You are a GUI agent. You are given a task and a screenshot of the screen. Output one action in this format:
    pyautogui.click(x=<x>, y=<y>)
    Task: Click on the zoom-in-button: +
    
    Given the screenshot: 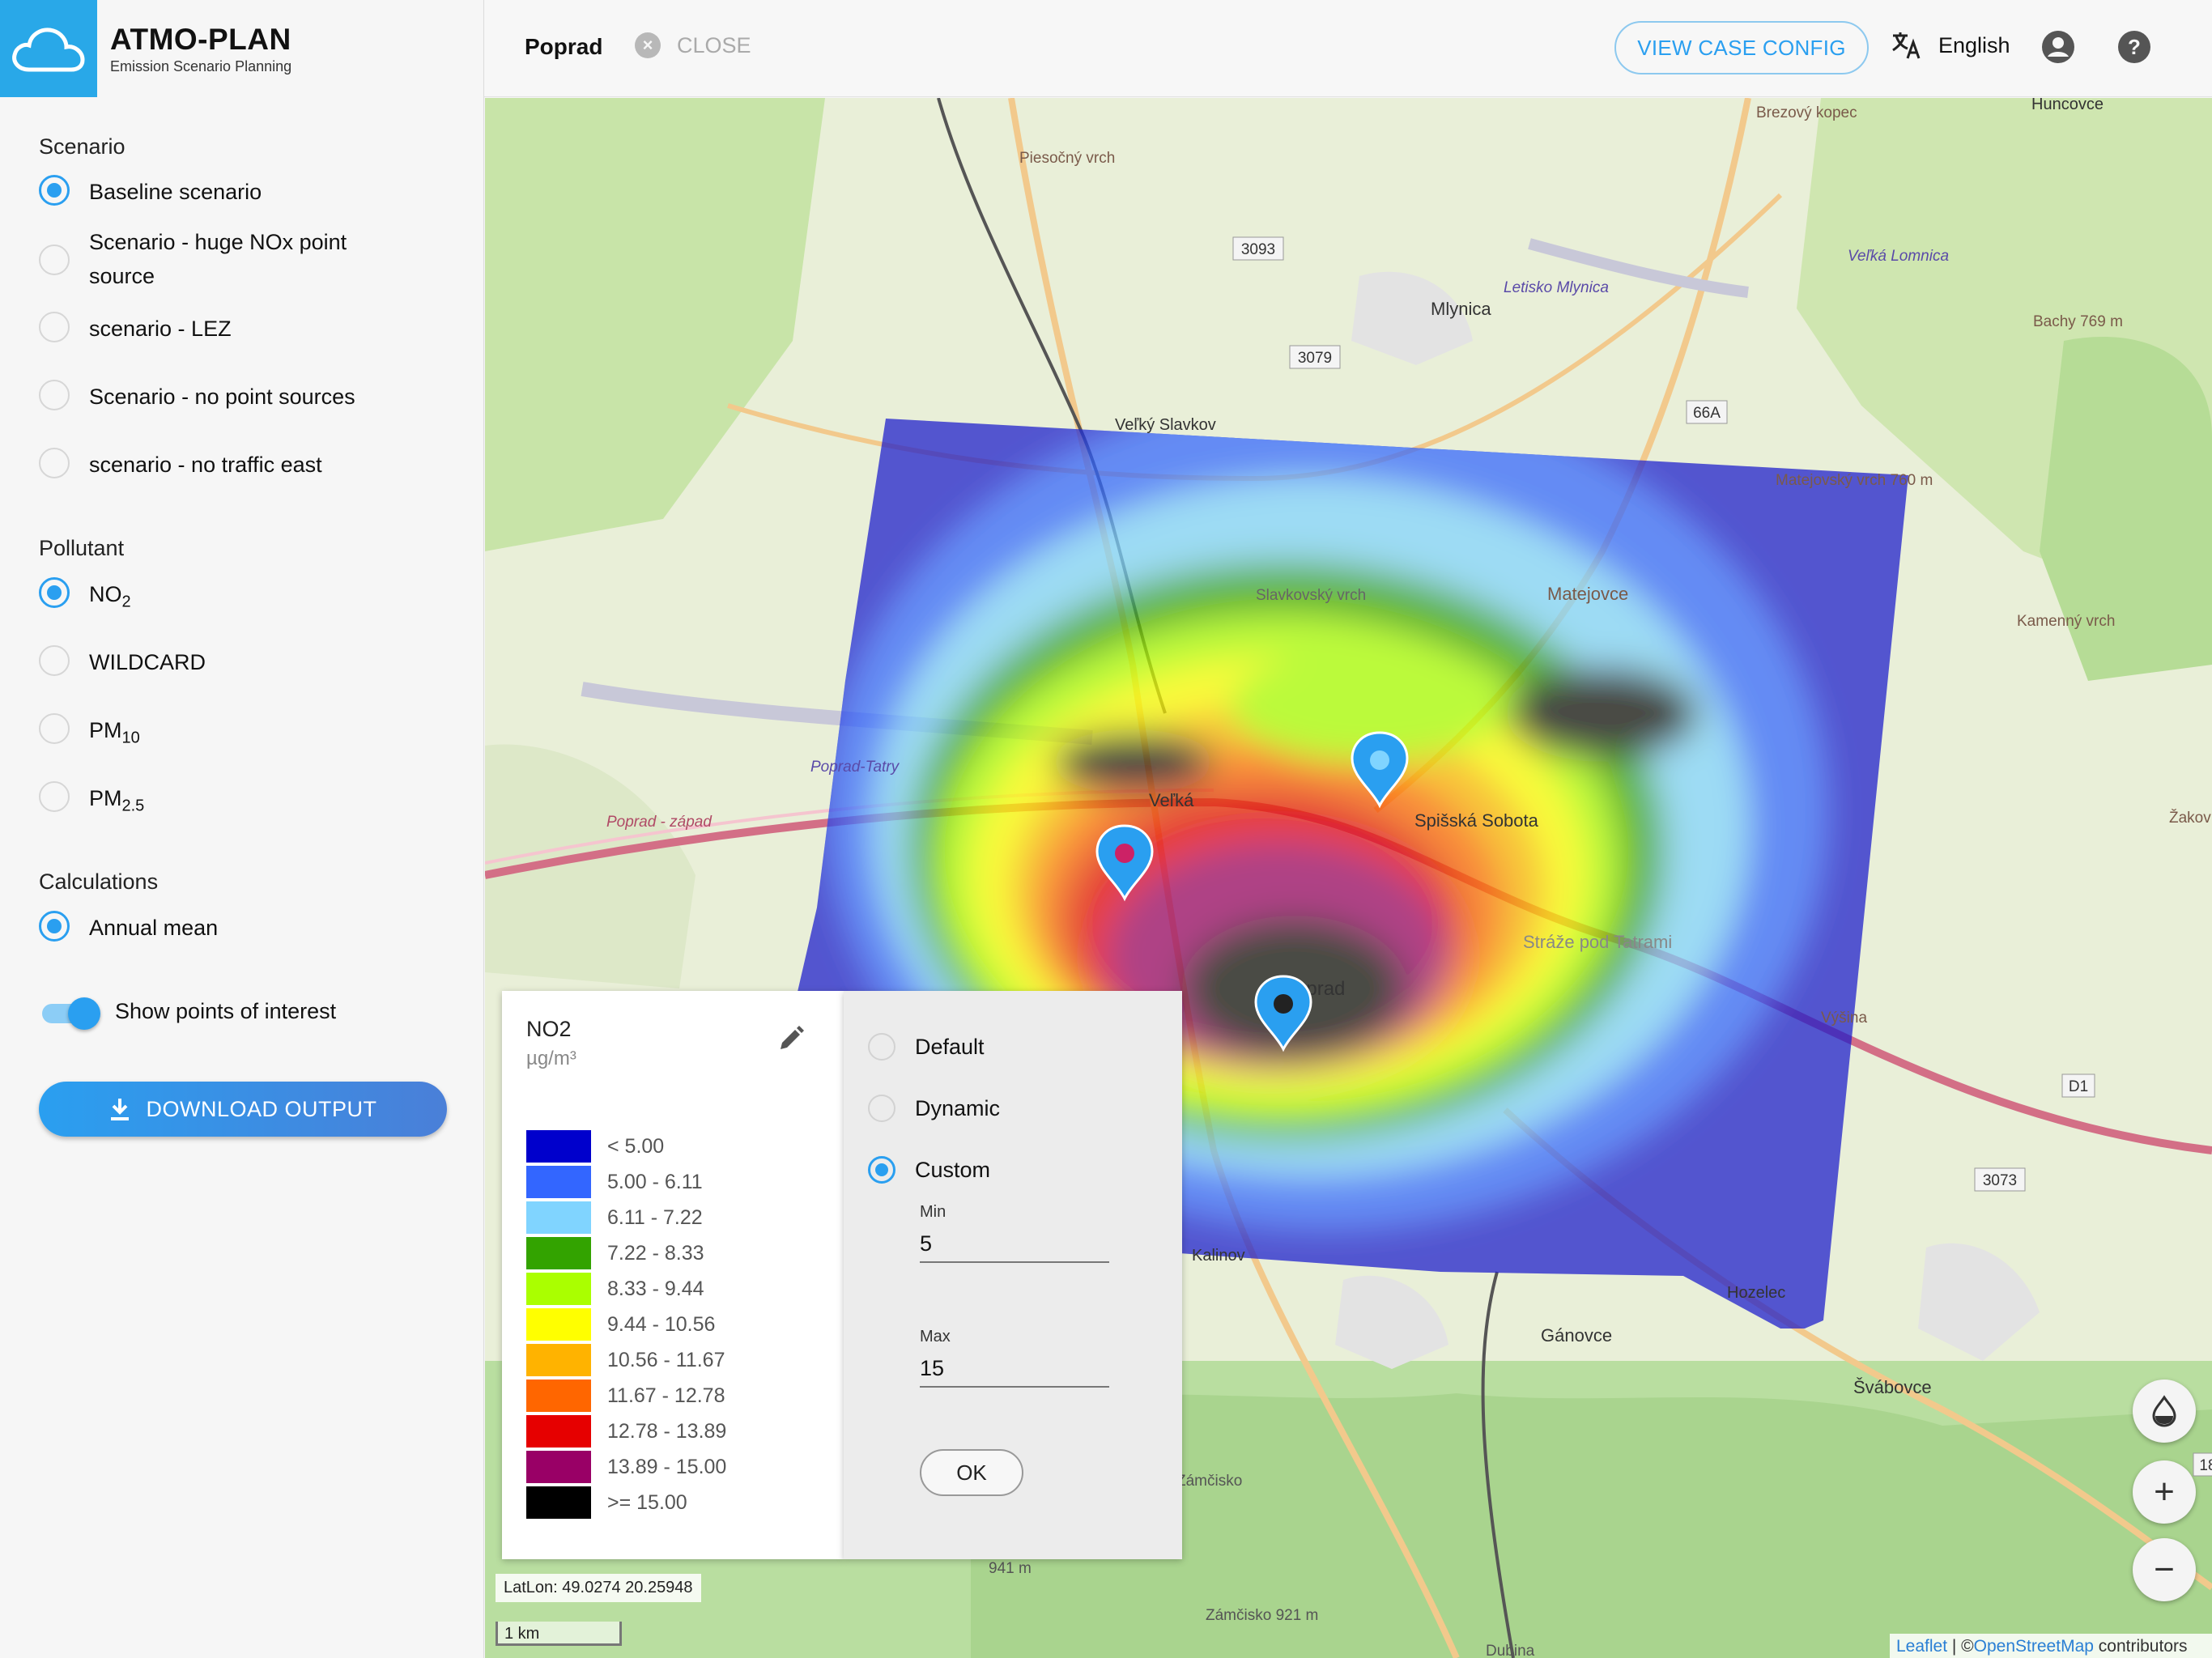 What is the action you would take?
    pyautogui.click(x=2165, y=1492)
    